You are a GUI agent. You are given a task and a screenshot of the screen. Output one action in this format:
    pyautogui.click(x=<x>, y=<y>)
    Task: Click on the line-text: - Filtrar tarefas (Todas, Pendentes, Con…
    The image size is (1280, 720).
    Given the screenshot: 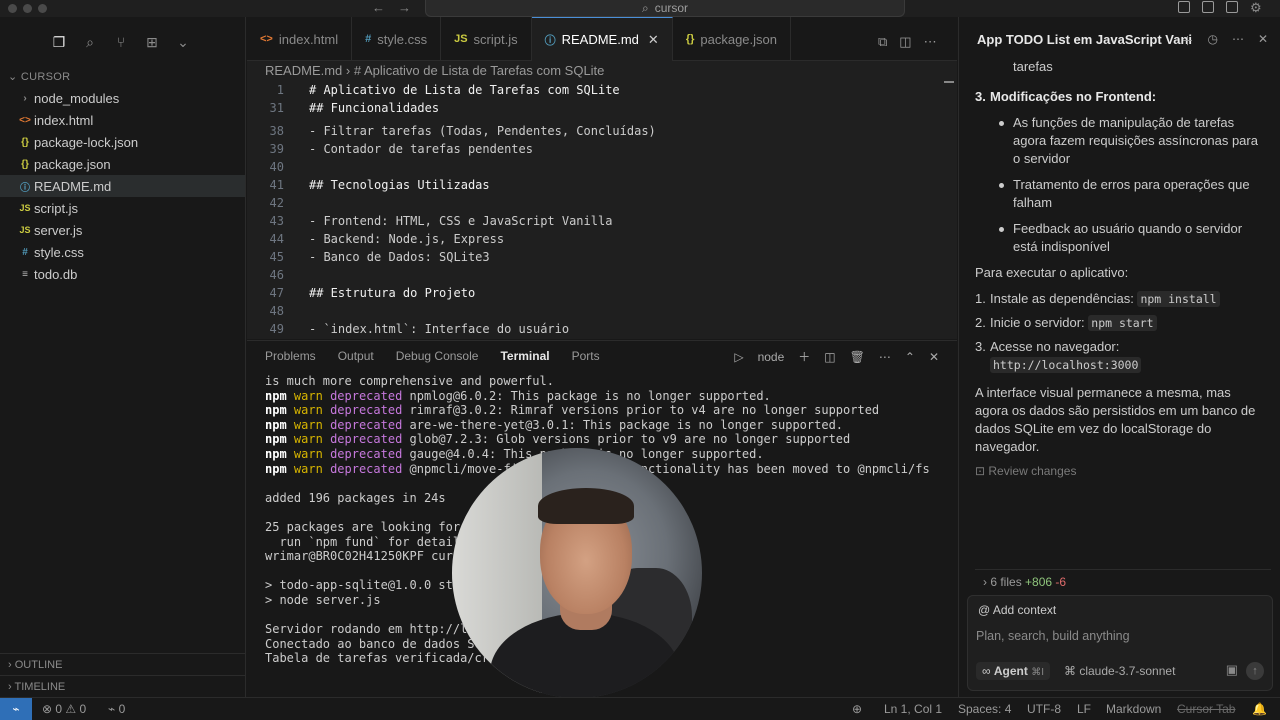 What is the action you would take?
    pyautogui.click(x=482, y=131)
    